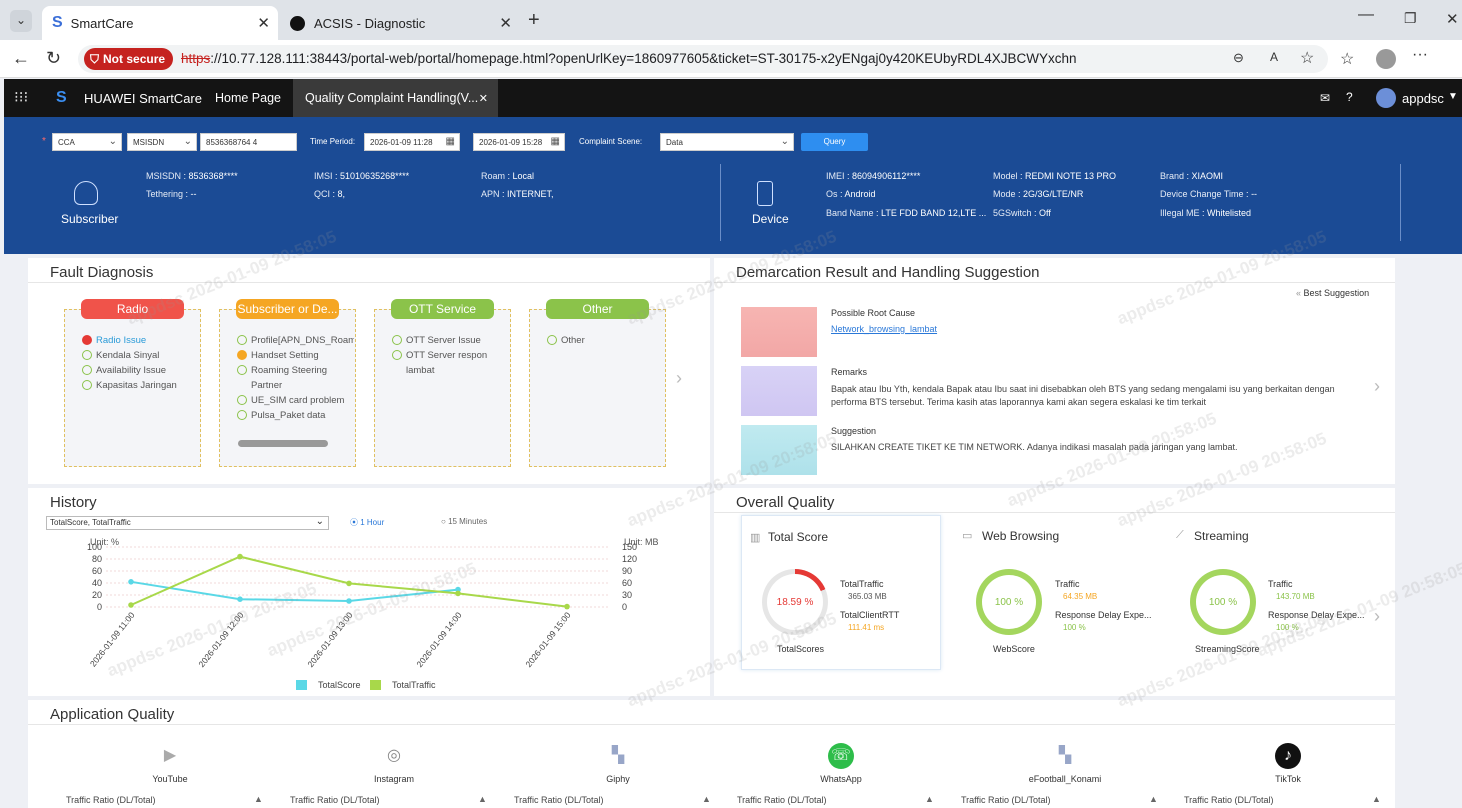 This screenshot has height=808, width=1462. I want to click on zoom-icon: ⊖, so click(1238, 58).